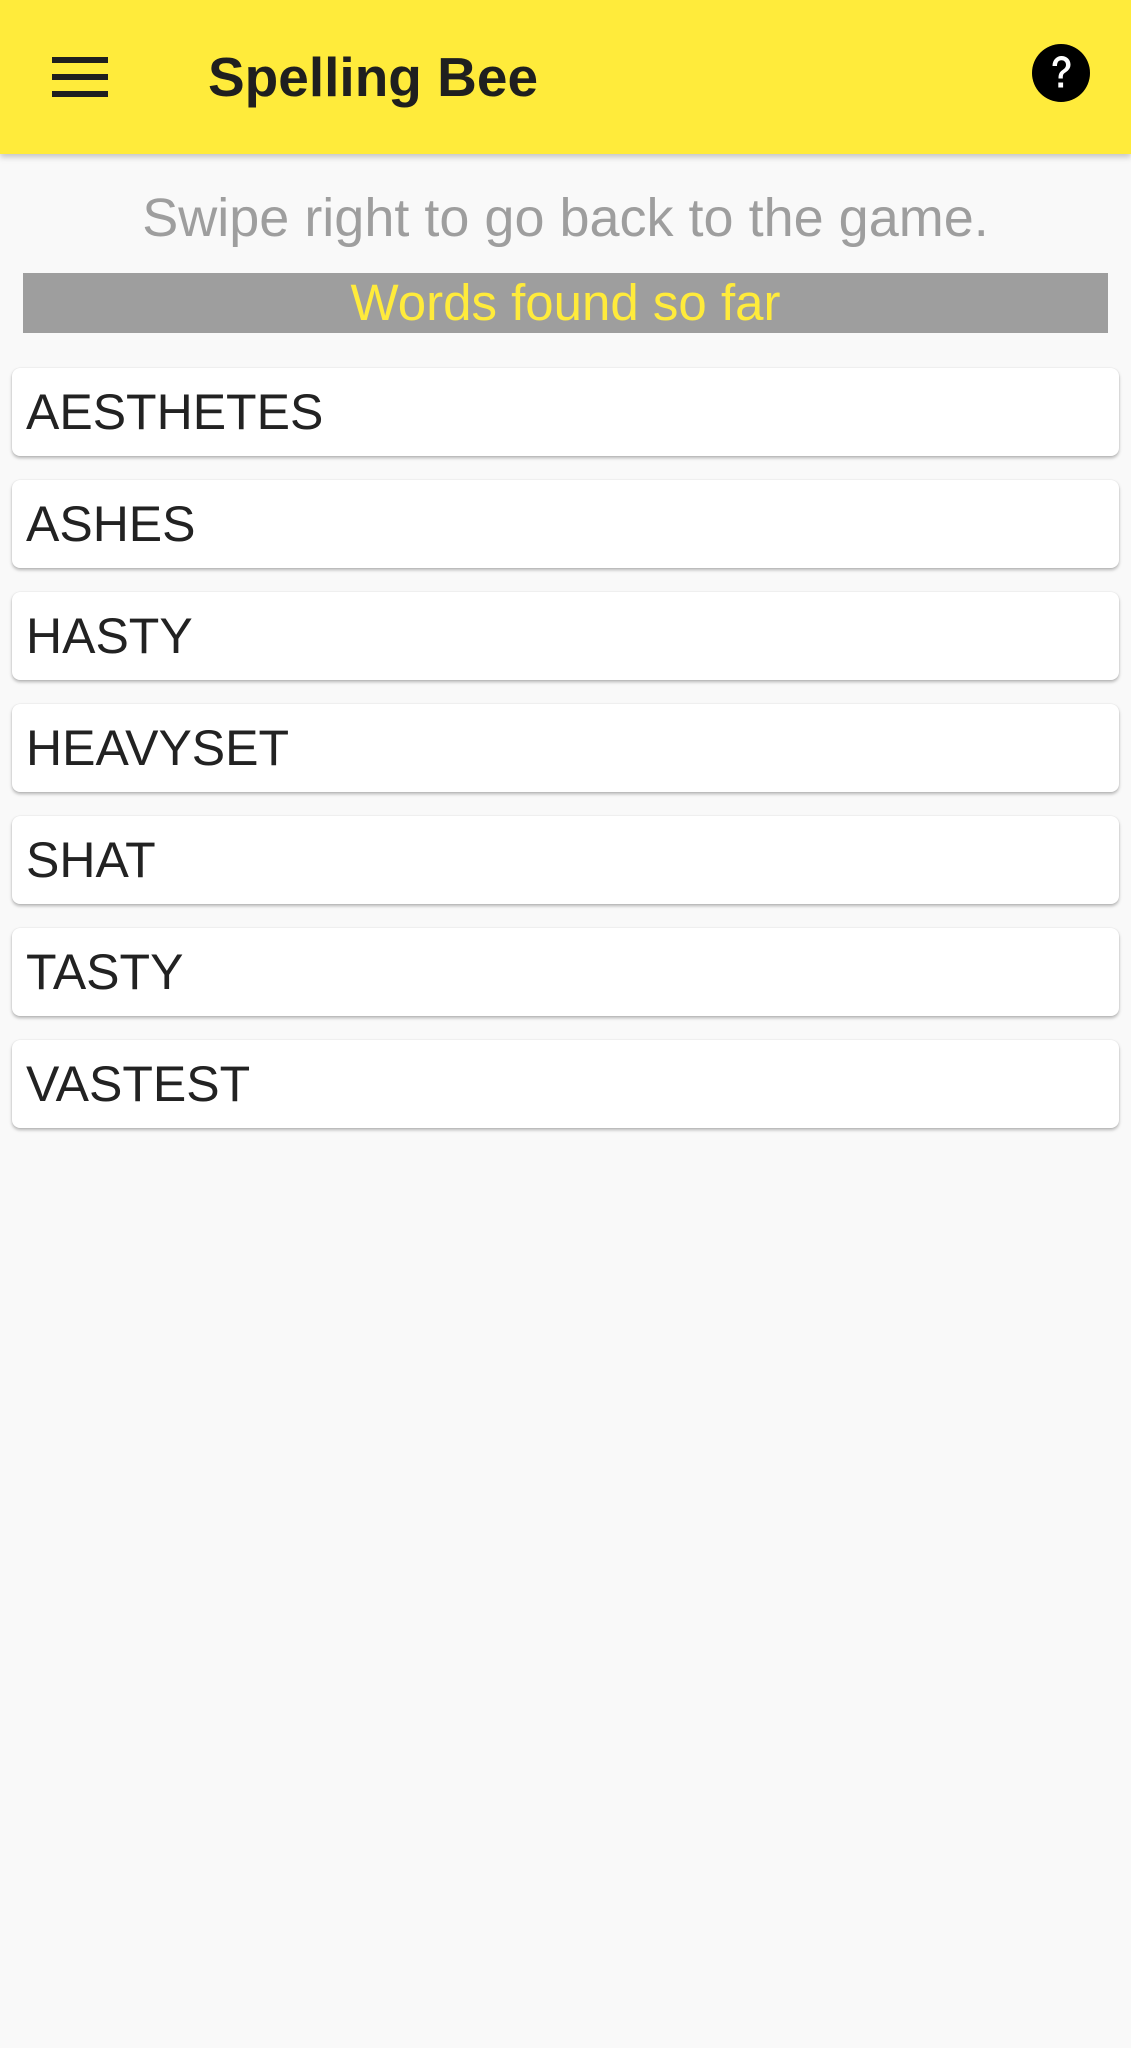 This screenshot has width=1131, height=2048. Describe the element at coordinates (138, 1084) in the screenshot. I see `word-label: VASTEST` at that location.